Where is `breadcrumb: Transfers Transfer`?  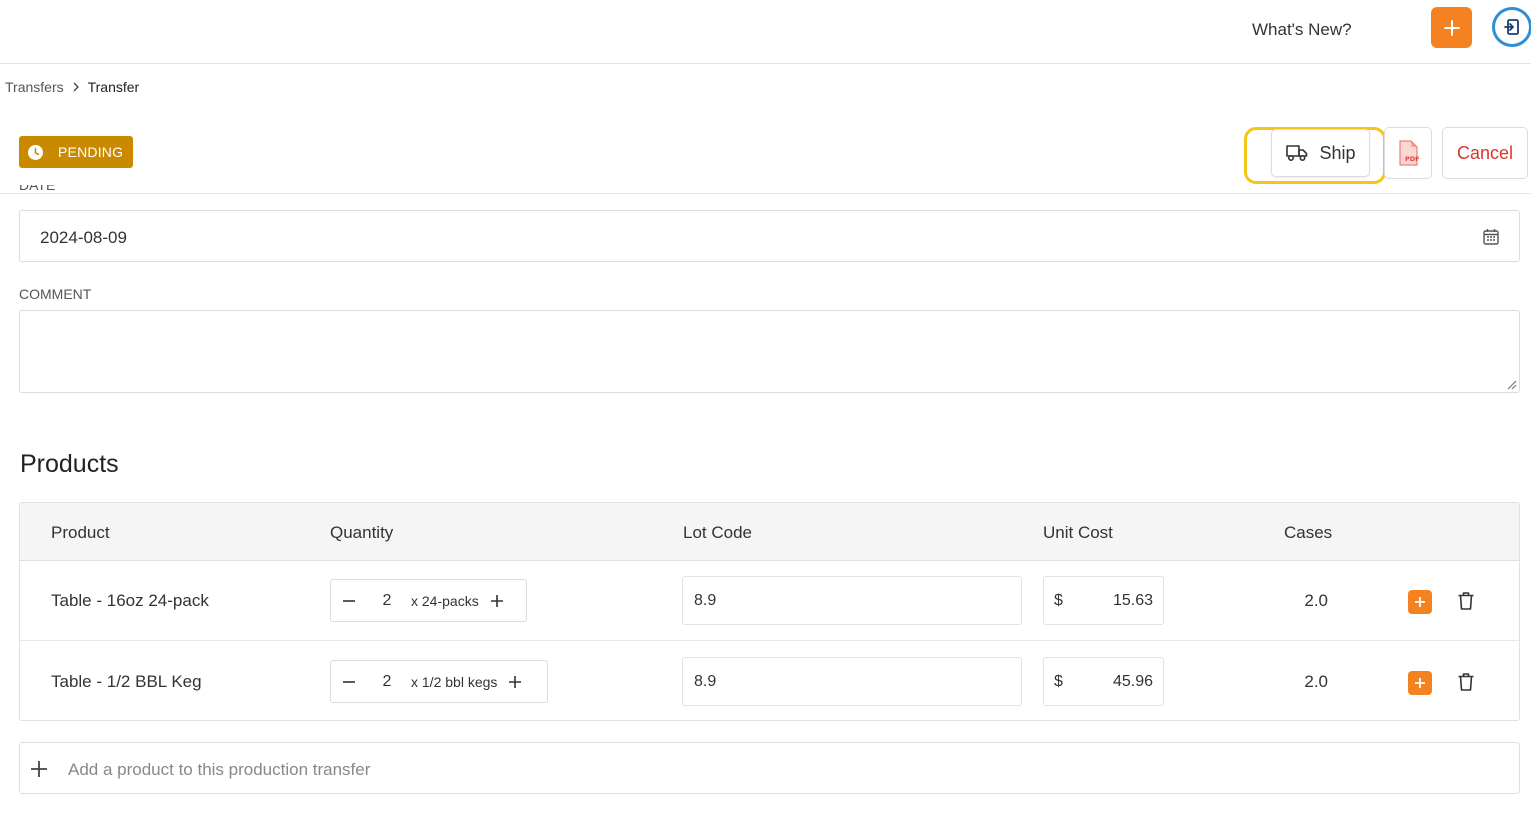 breadcrumb: Transfers Transfer is located at coordinates (72, 87).